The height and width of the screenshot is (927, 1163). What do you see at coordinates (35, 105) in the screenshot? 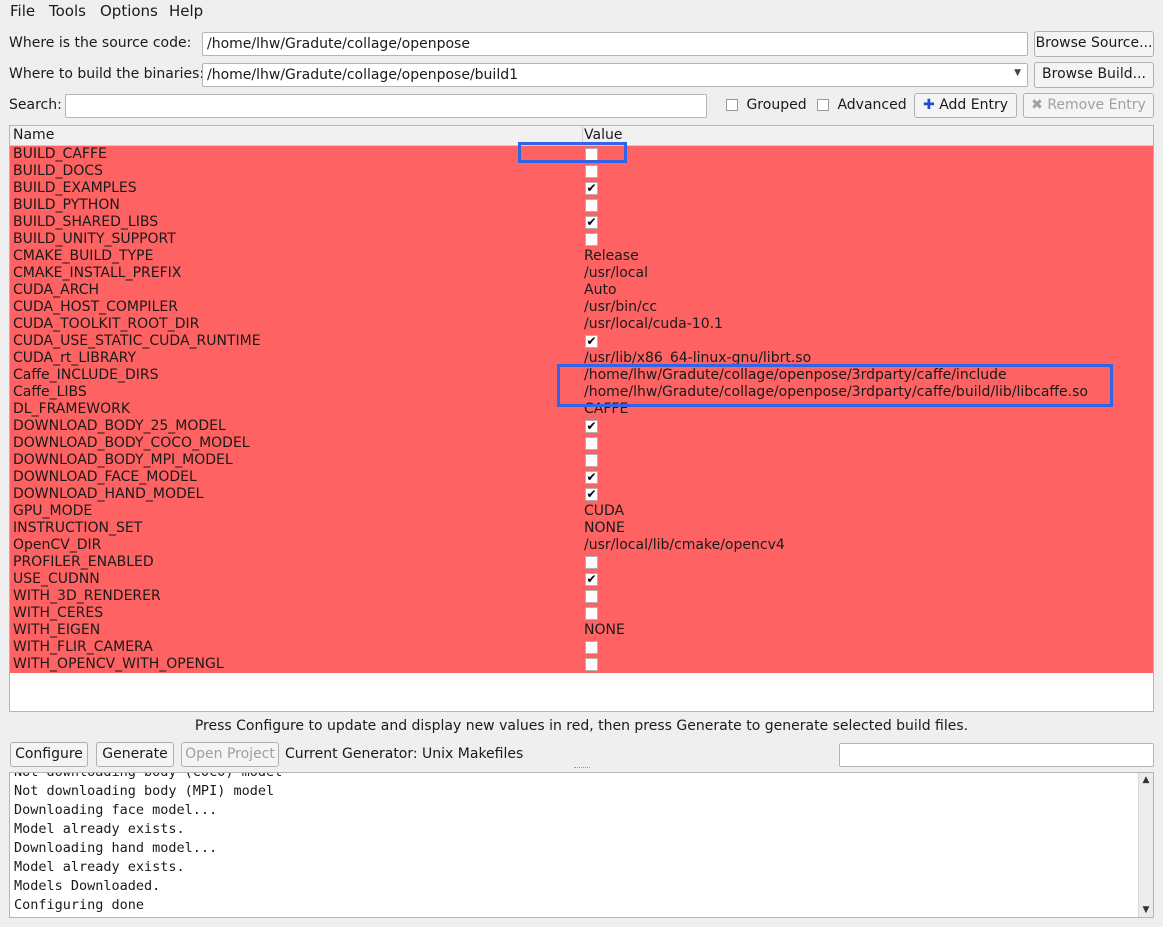
I see `search-label: Search:` at bounding box center [35, 105].